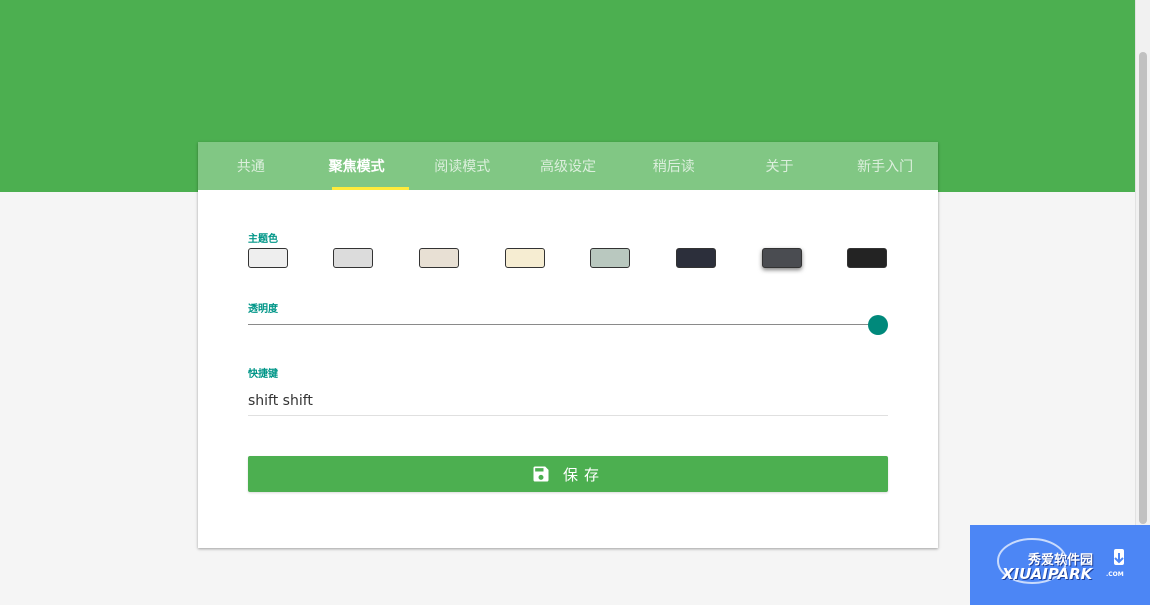 The height and width of the screenshot is (605, 1150). Describe the element at coordinates (583, 474) in the screenshot. I see `save-button-label: 保存` at that location.